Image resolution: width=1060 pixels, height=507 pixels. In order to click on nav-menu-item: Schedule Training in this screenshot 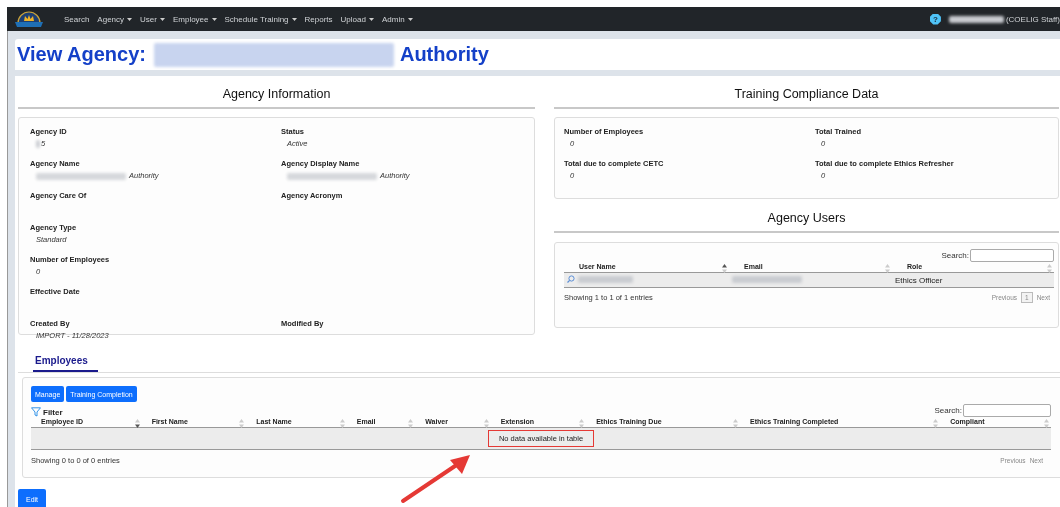, I will do `click(260, 19)`.